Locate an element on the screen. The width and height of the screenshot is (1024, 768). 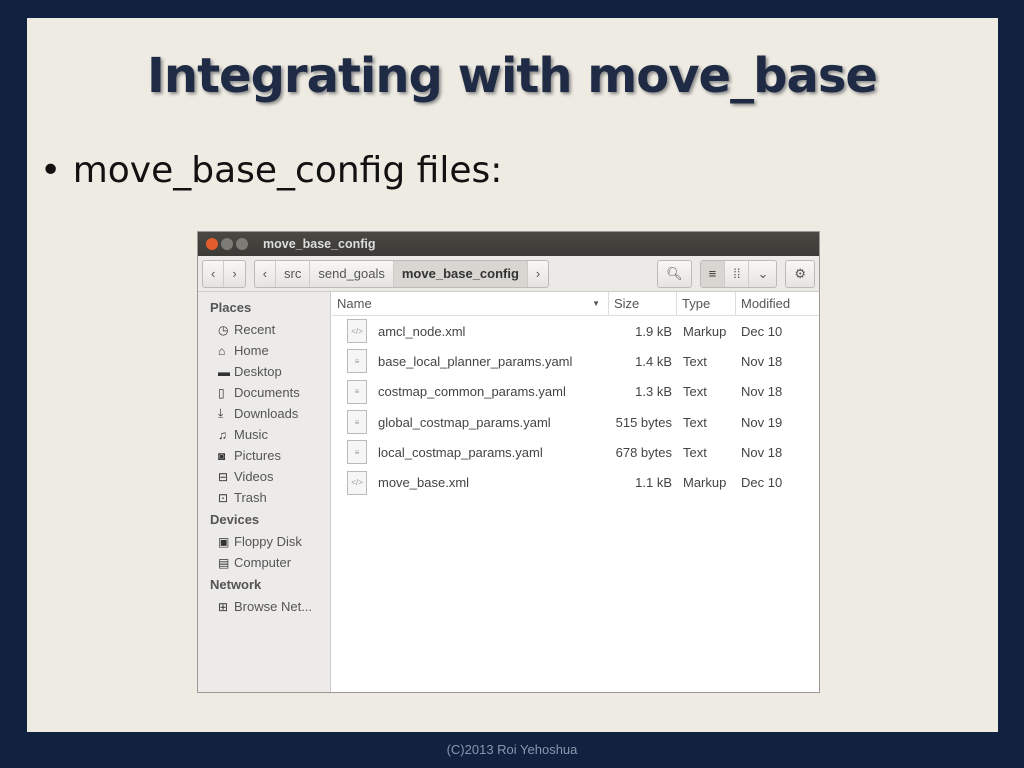
column-type: Type is located at coordinates (706, 303).